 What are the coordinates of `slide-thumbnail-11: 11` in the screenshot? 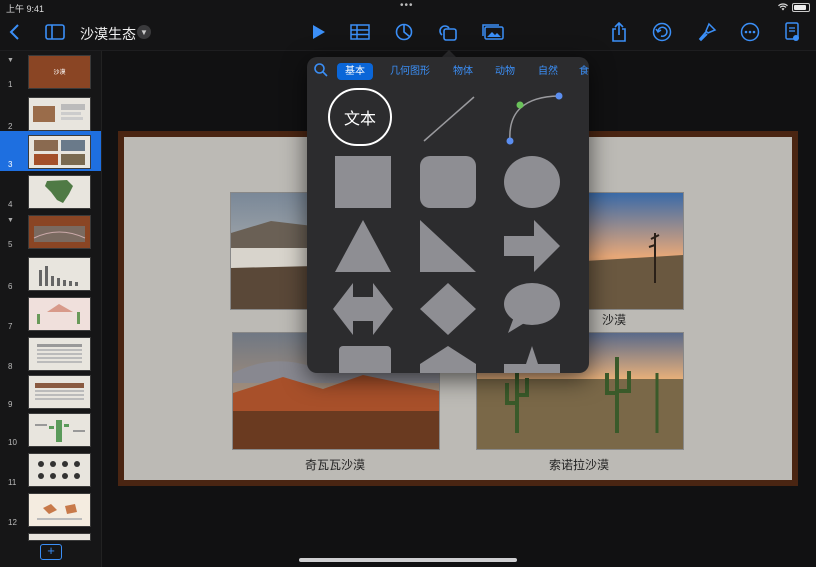 It's located at (50, 469).